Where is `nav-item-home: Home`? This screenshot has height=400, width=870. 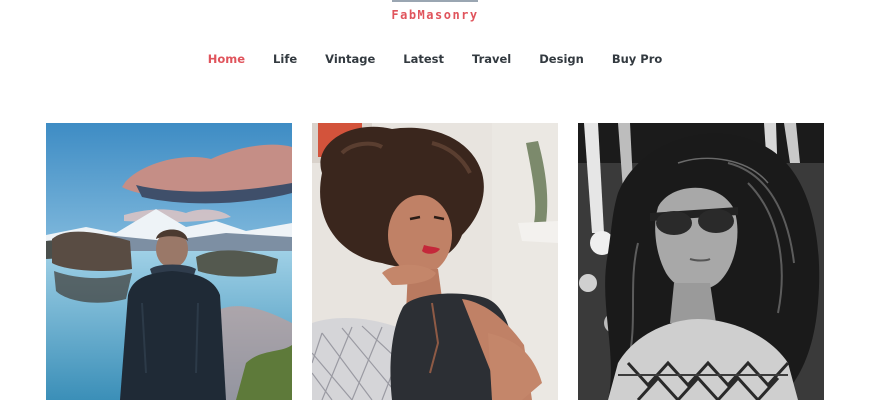 nav-item-home: Home is located at coordinates (226, 59).